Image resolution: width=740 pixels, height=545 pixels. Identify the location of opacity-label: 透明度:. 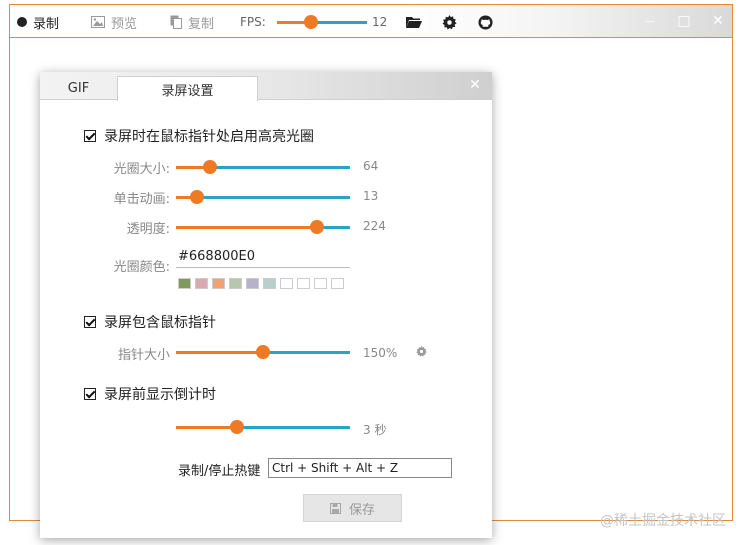
(148, 229).